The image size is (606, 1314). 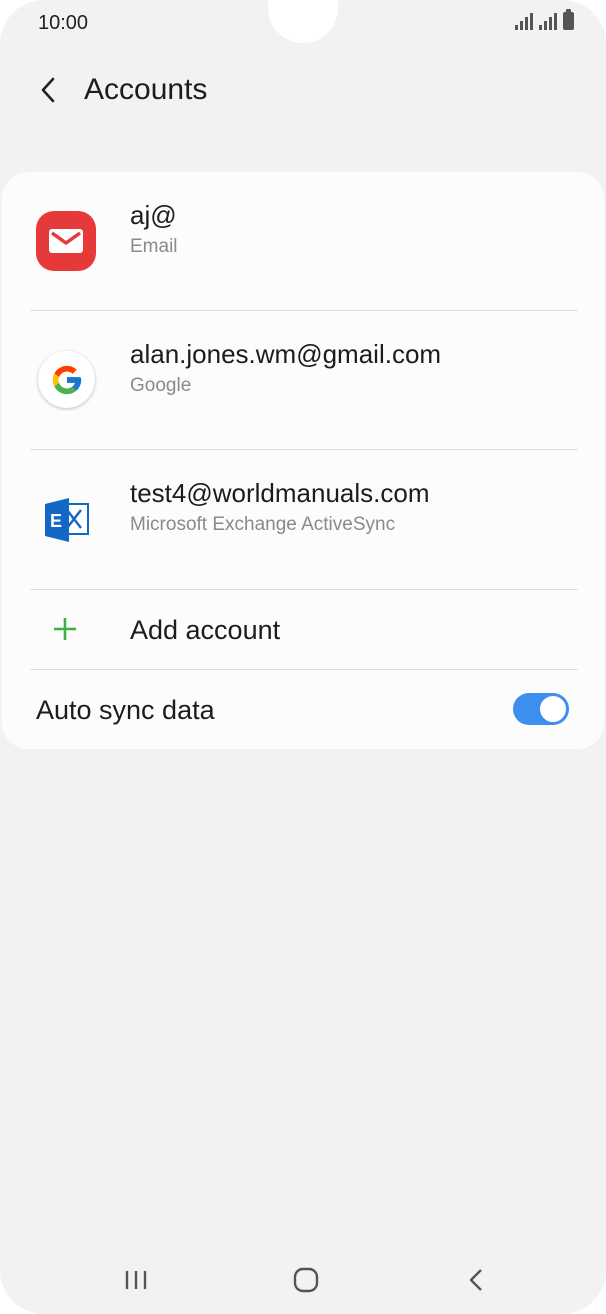 I want to click on recents-icon, so click(x=136, y=1280).